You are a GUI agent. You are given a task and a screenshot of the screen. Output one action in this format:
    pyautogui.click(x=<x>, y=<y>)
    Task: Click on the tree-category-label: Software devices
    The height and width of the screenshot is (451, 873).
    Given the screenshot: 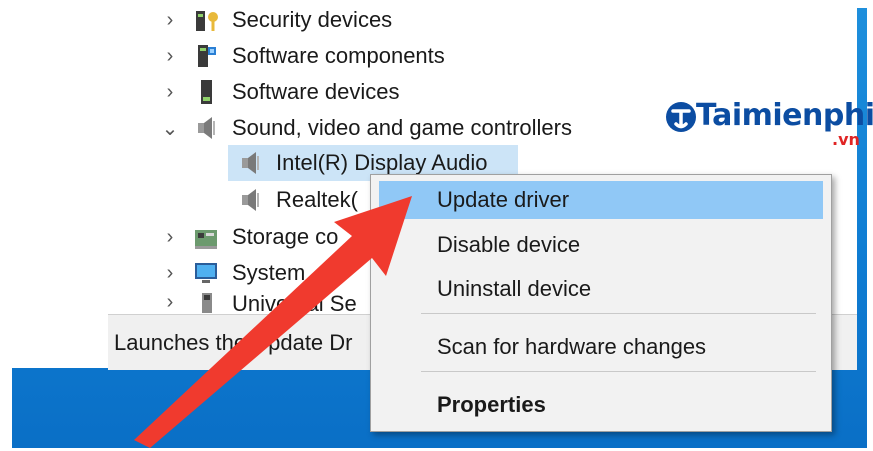 What is the action you would take?
    pyautogui.click(x=316, y=91)
    